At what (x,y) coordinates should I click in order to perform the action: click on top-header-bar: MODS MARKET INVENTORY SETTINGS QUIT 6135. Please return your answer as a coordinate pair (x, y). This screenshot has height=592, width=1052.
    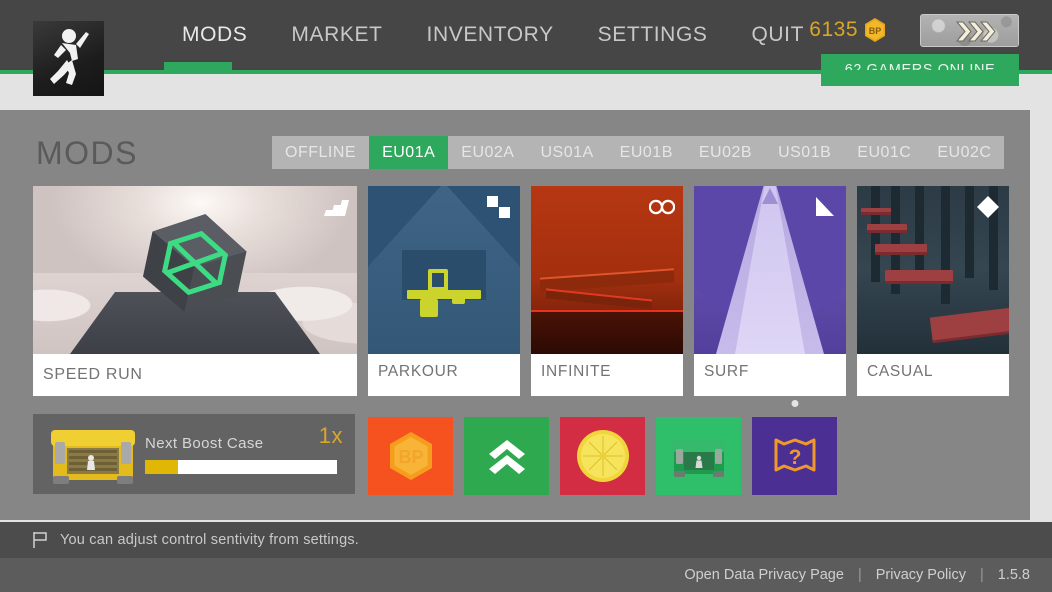
    Looking at the image, I should click on (526, 43).